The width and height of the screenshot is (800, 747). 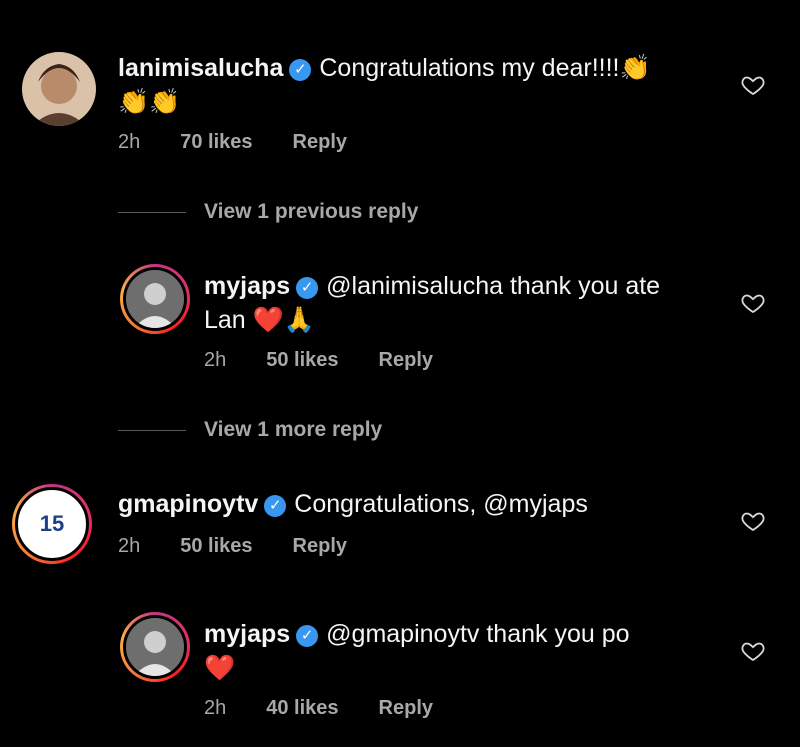 I want to click on comment-meta: 2h 40 likes Reply, so click(x=338, y=708).